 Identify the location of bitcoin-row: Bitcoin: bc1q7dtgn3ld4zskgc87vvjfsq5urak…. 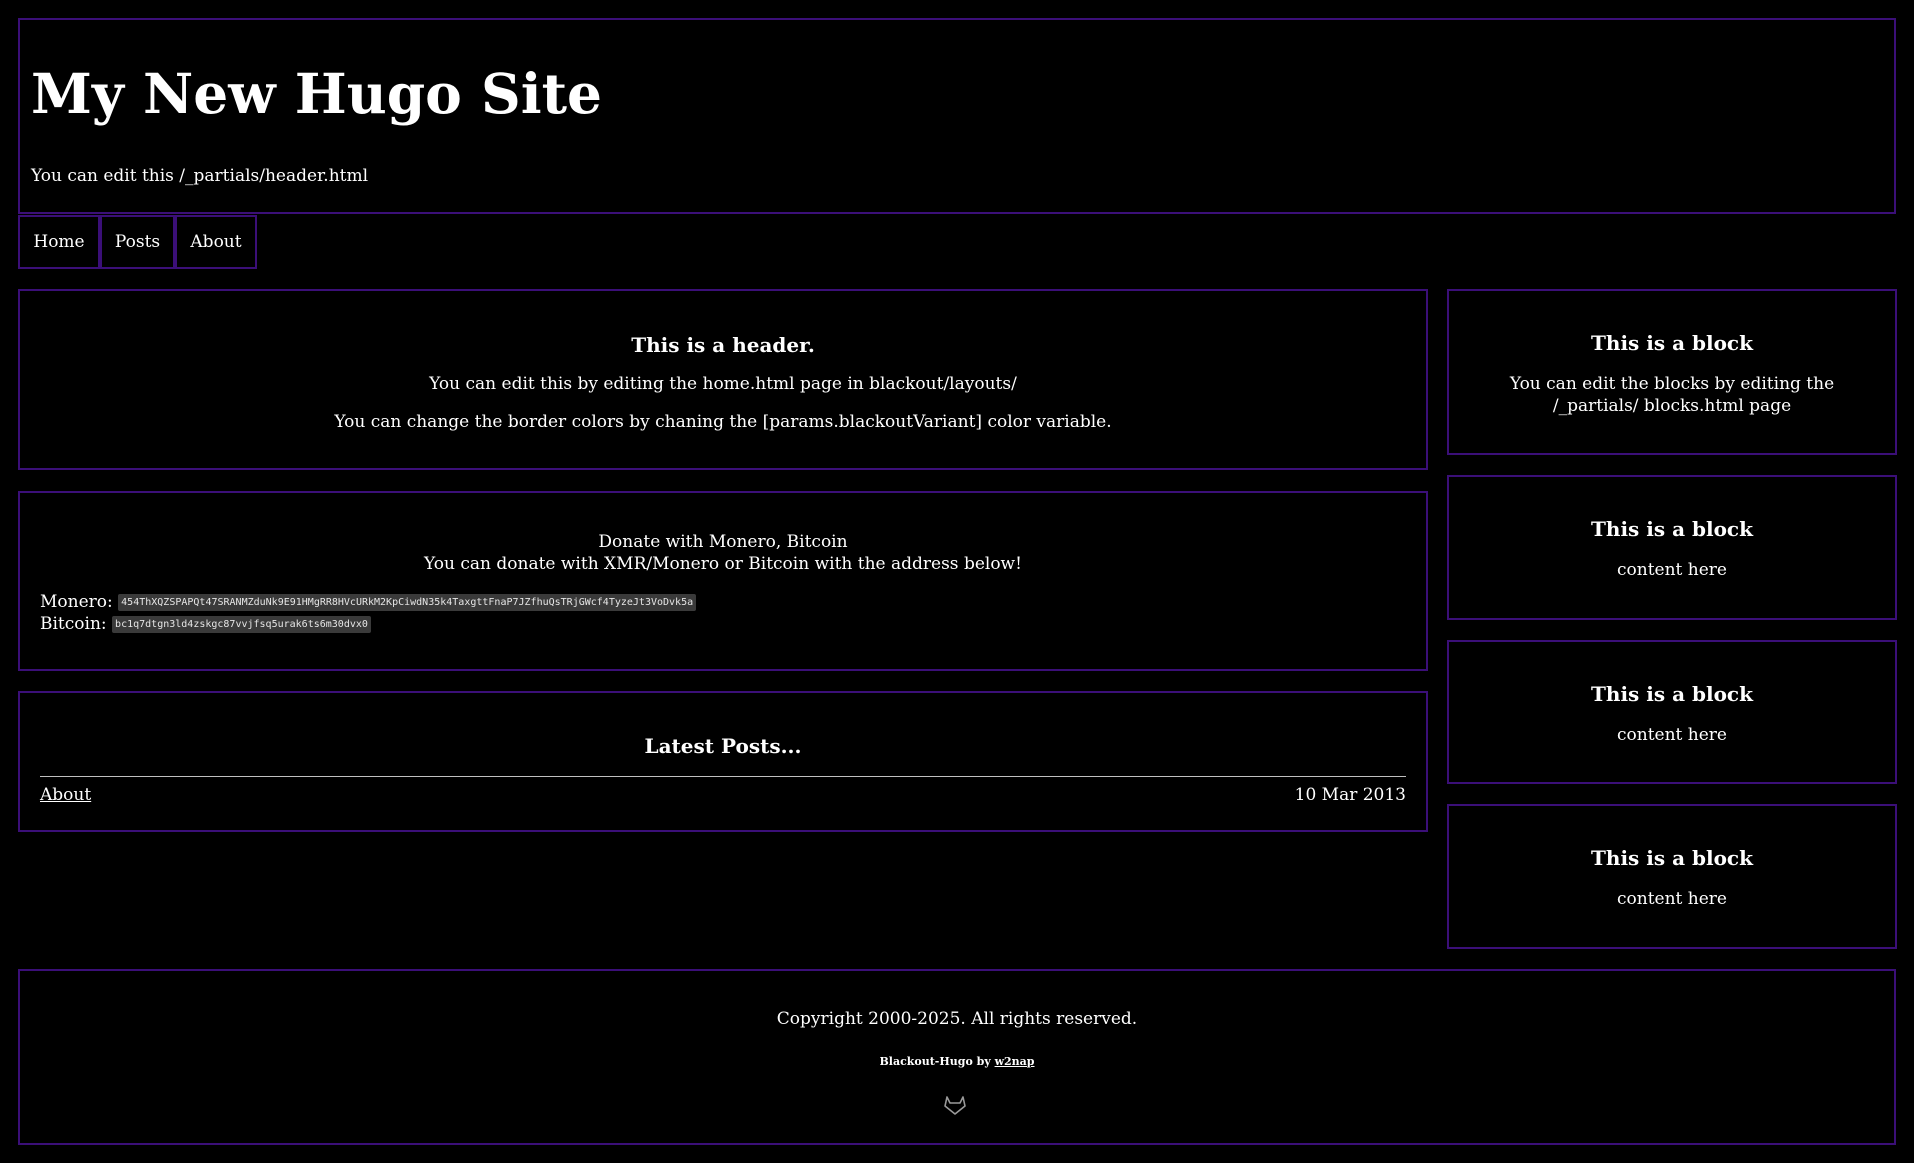
(205, 624).